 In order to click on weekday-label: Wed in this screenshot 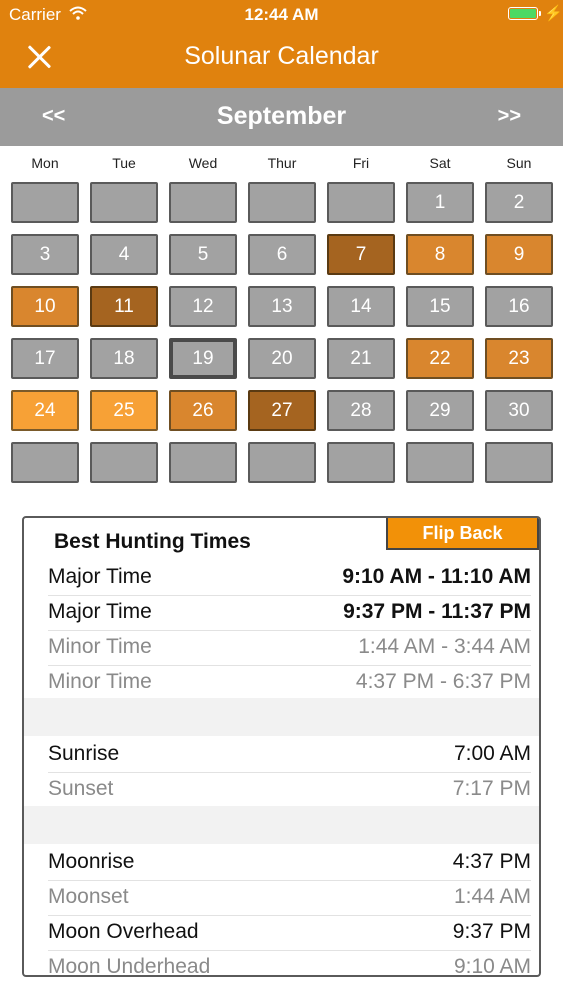, I will do `click(203, 163)`.